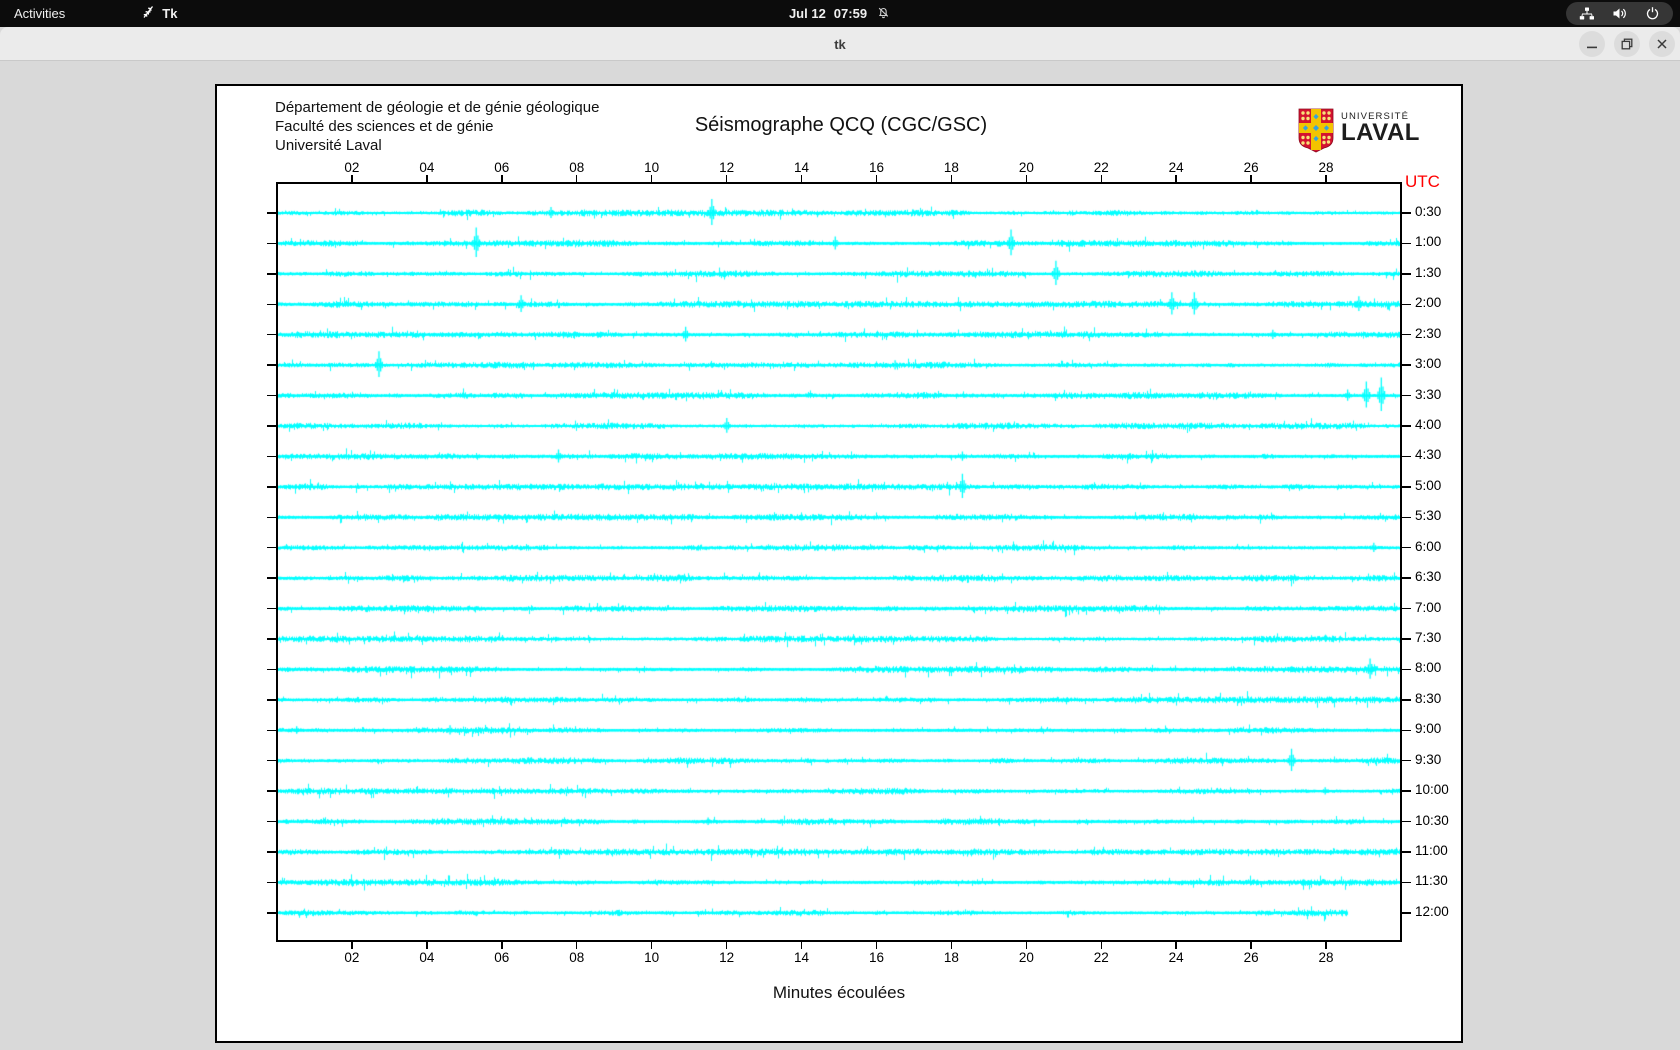 This screenshot has width=1680, height=1050. What do you see at coordinates (883, 14) in the screenshot?
I see `bell-muted-icon` at bounding box center [883, 14].